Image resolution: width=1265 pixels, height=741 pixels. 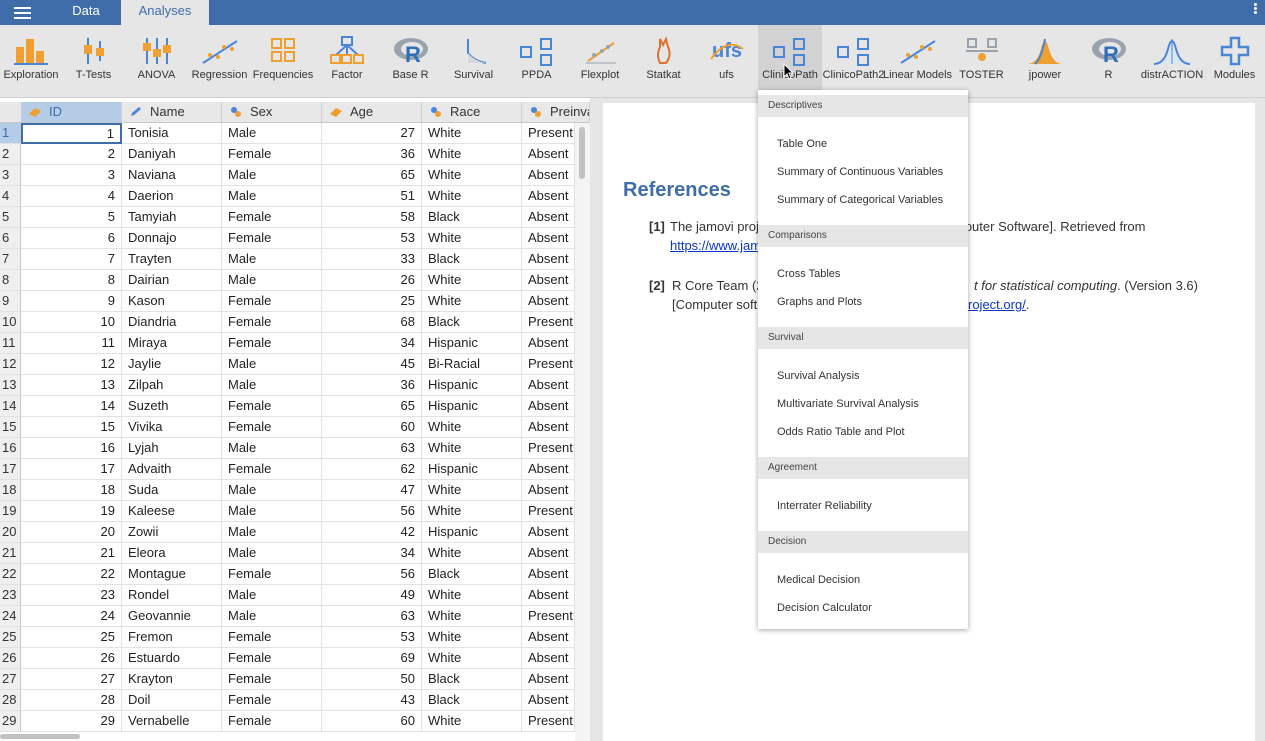 What do you see at coordinates (372, 154) in the screenshot?
I see `cell-age: 36` at bounding box center [372, 154].